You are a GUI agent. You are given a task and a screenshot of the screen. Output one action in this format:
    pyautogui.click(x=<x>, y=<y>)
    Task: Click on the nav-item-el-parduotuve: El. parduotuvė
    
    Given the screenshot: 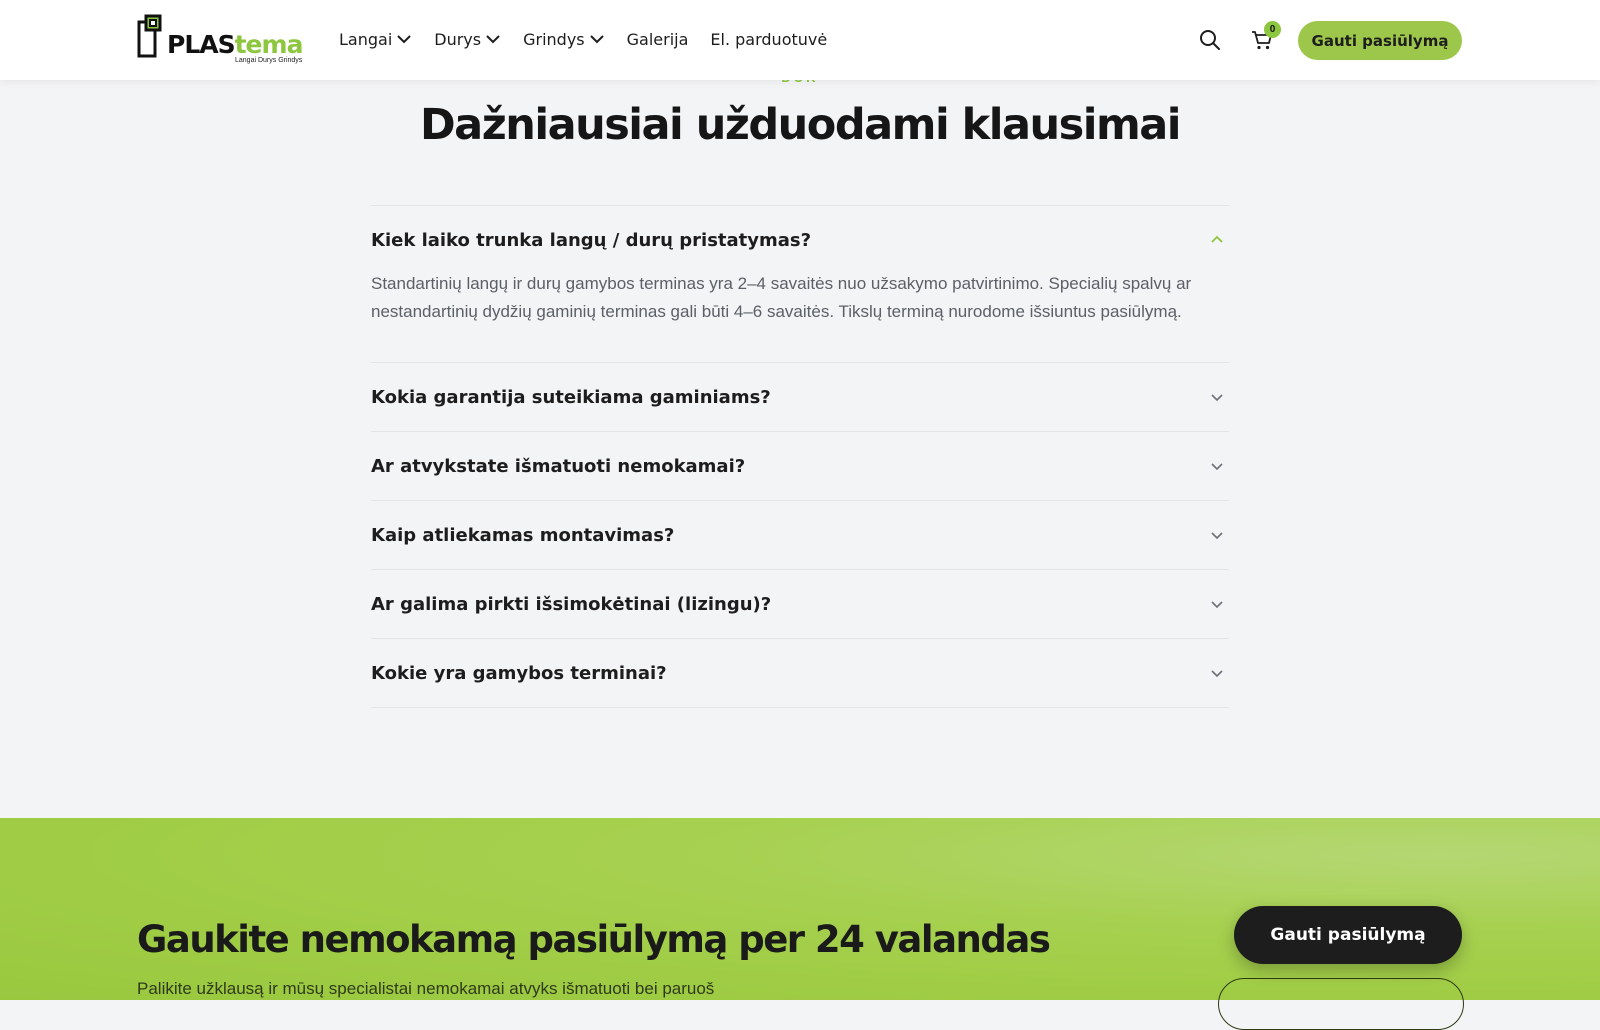 What is the action you would take?
    pyautogui.click(x=768, y=39)
    